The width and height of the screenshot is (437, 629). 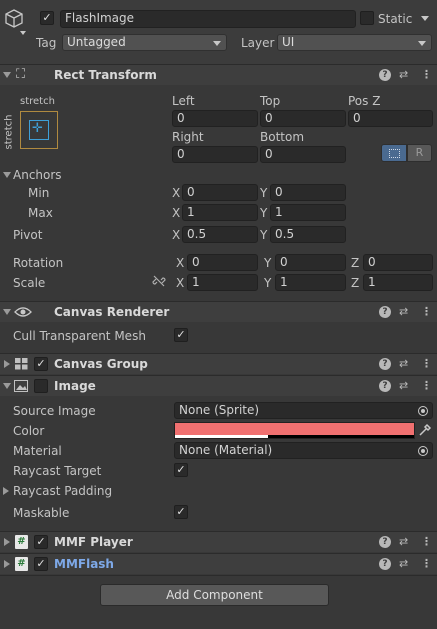 What do you see at coordinates (303, 118) in the screenshot?
I see `top-input: 0` at bounding box center [303, 118].